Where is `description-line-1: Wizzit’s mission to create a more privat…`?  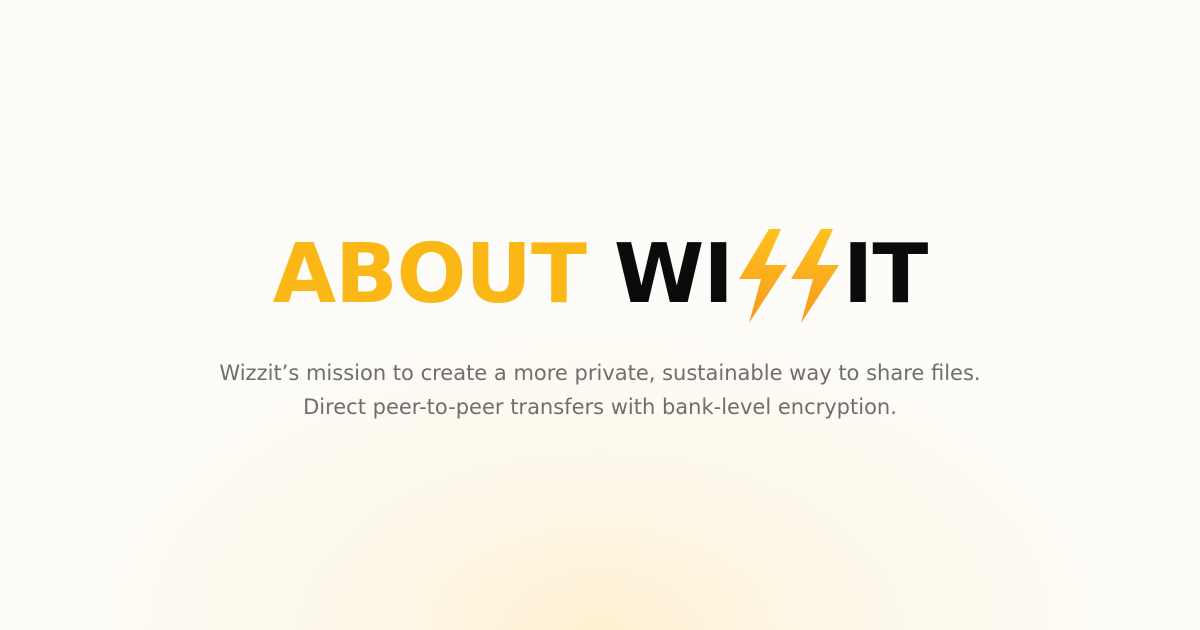 description-line-1: Wizzit’s mission to create a more privat… is located at coordinates (600, 373).